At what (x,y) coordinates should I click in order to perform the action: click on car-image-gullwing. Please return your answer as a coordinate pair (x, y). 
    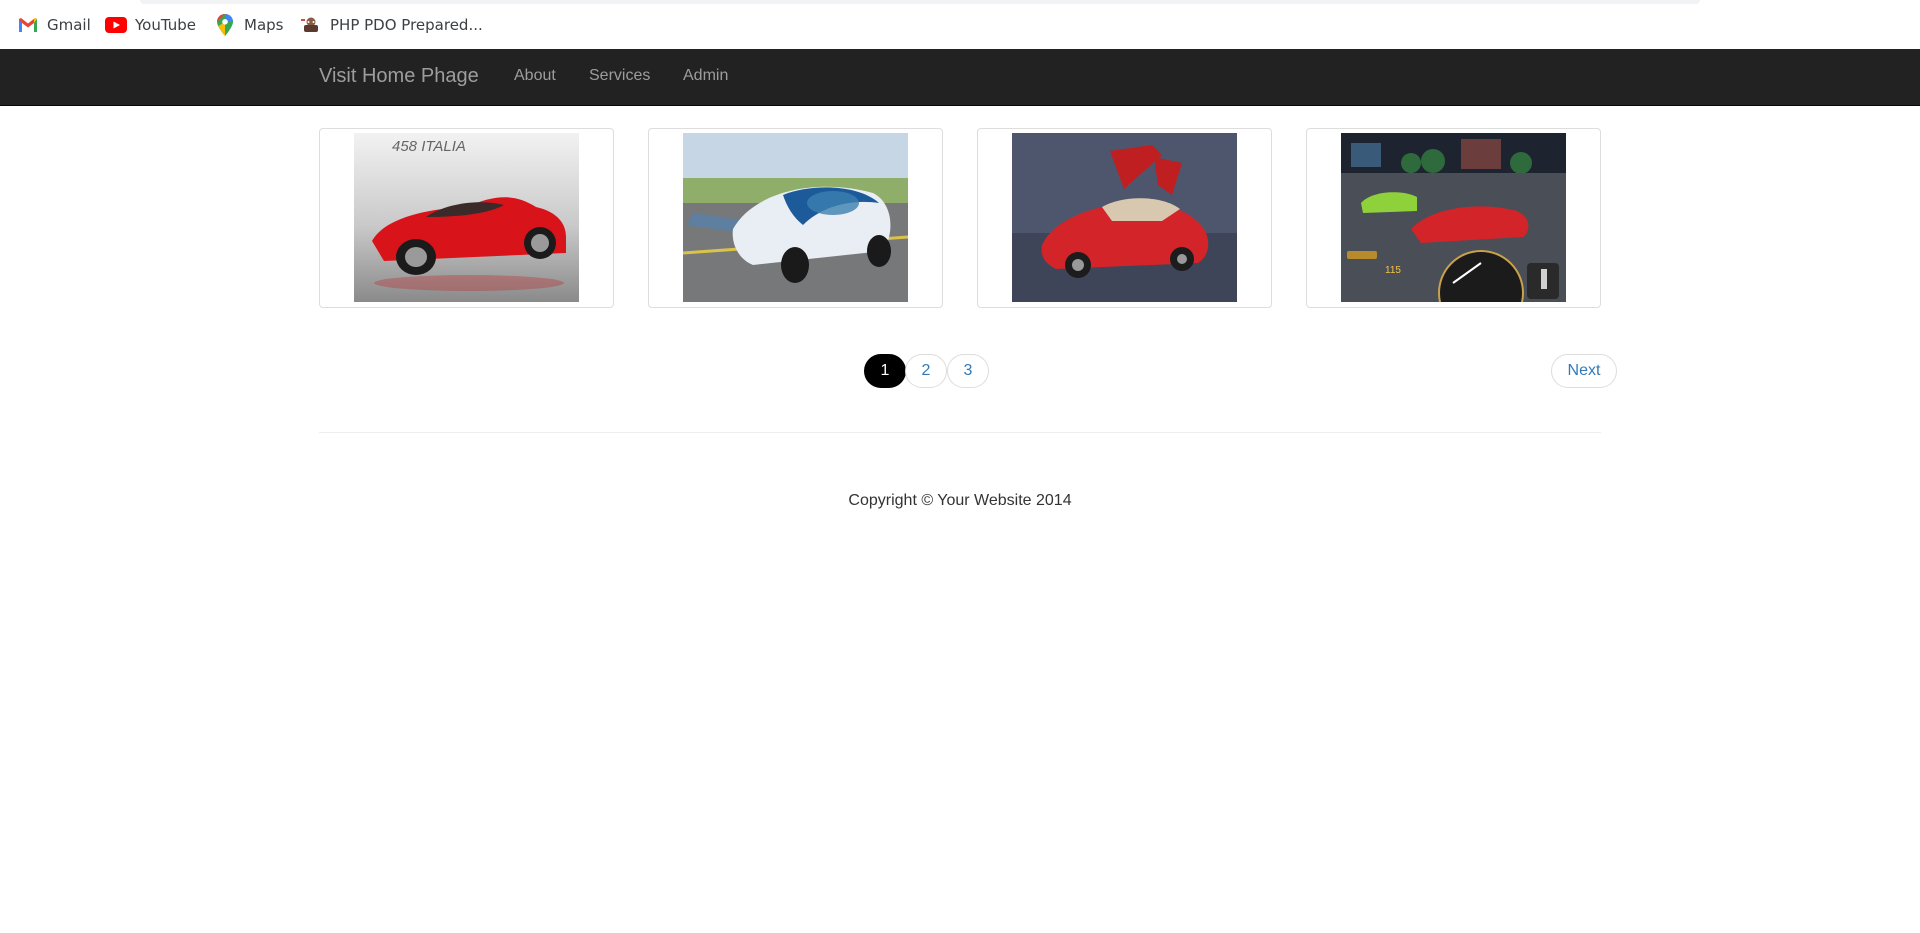
    Looking at the image, I should click on (1124, 217).